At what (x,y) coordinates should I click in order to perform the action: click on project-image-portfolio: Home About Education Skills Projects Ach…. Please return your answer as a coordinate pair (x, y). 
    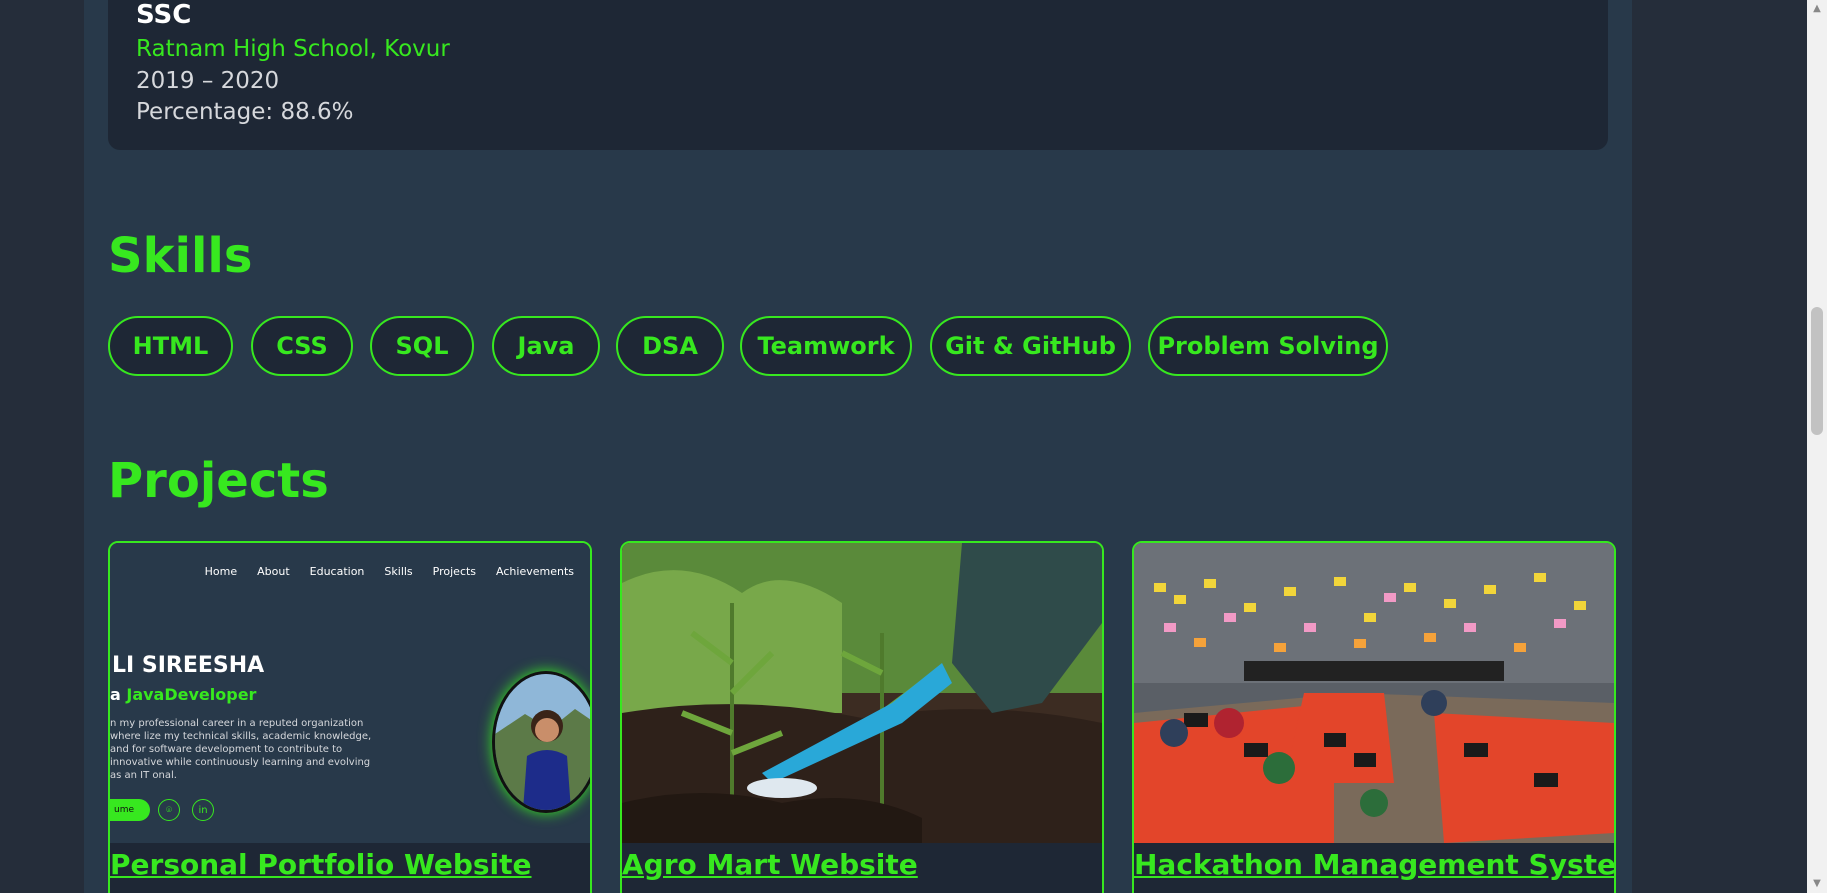
    Looking at the image, I should click on (350, 693).